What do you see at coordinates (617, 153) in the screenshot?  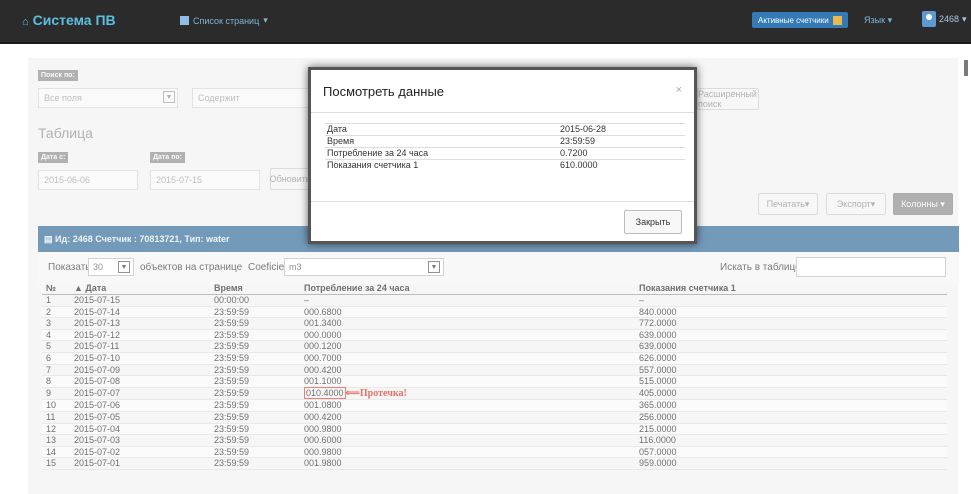 I see `modal-field-value: 0.7200` at bounding box center [617, 153].